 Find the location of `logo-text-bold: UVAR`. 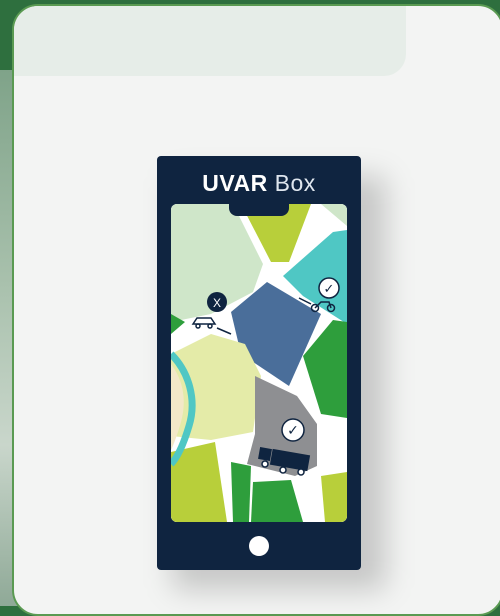

logo-text-bold: UVAR is located at coordinates (235, 183).